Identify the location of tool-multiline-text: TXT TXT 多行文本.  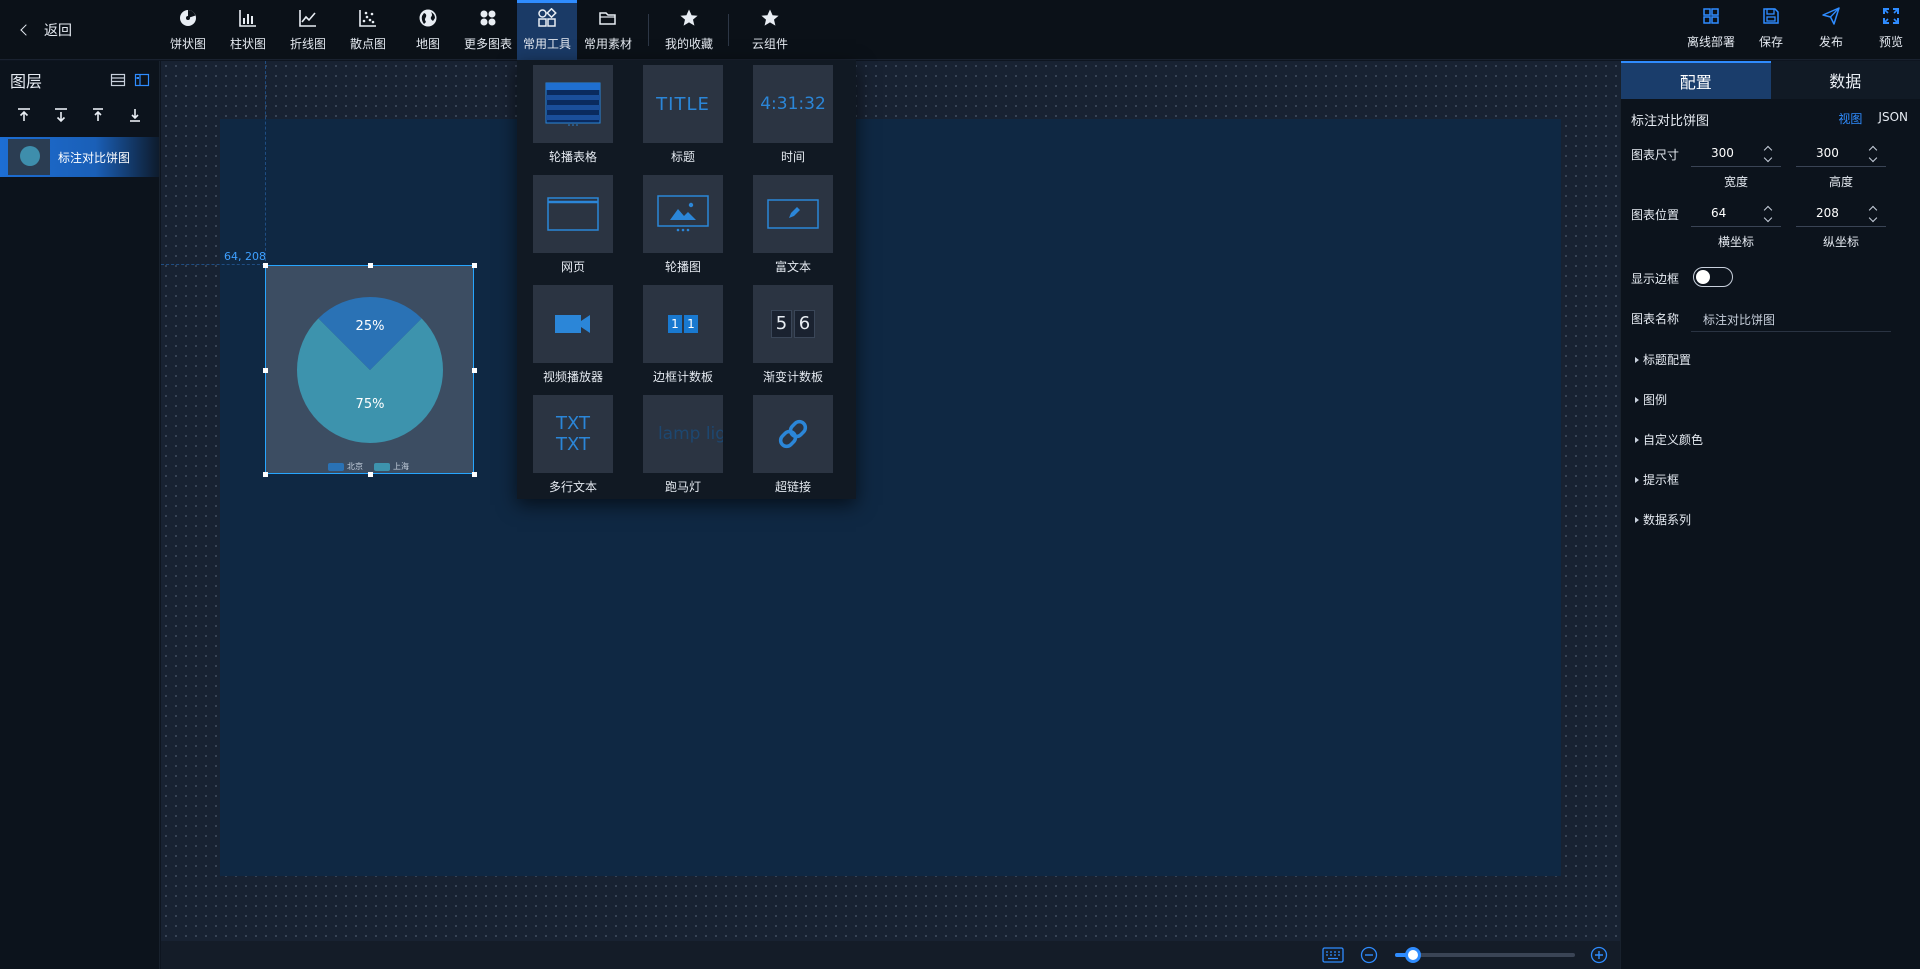
(573, 445).